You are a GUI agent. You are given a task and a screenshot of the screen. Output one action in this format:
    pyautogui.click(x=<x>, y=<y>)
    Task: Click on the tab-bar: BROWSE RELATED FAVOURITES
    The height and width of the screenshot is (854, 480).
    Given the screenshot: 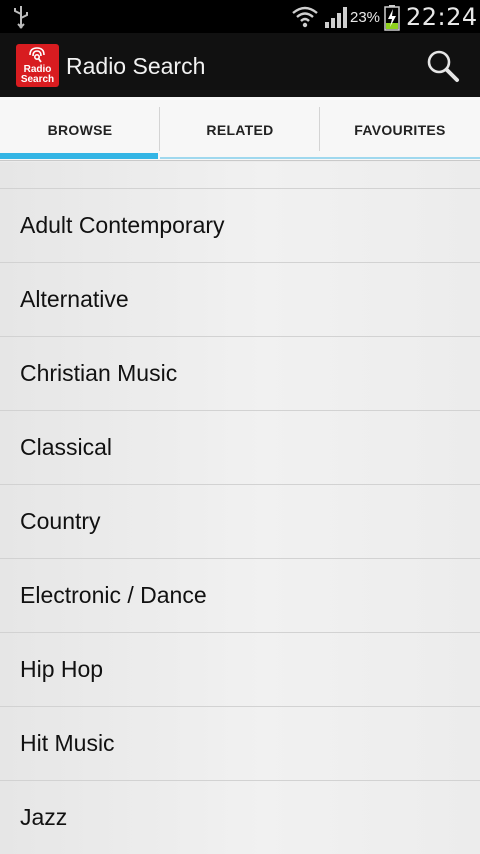 What is the action you would take?
    pyautogui.click(x=240, y=129)
    